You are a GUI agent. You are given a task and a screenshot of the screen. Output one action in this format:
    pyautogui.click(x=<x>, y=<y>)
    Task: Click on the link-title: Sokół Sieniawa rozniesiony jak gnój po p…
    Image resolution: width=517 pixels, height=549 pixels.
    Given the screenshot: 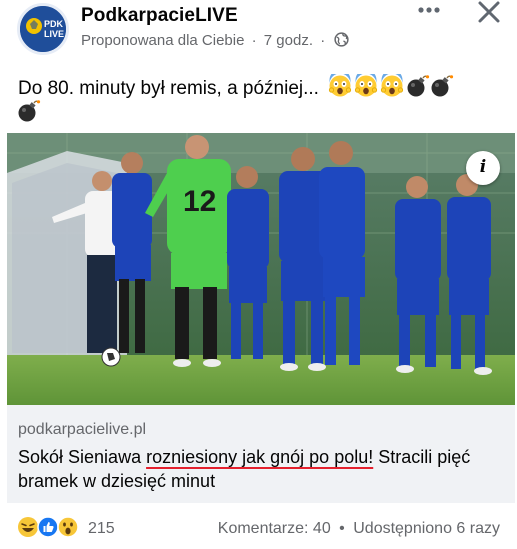 What is the action you would take?
    pyautogui.click(x=263, y=469)
    